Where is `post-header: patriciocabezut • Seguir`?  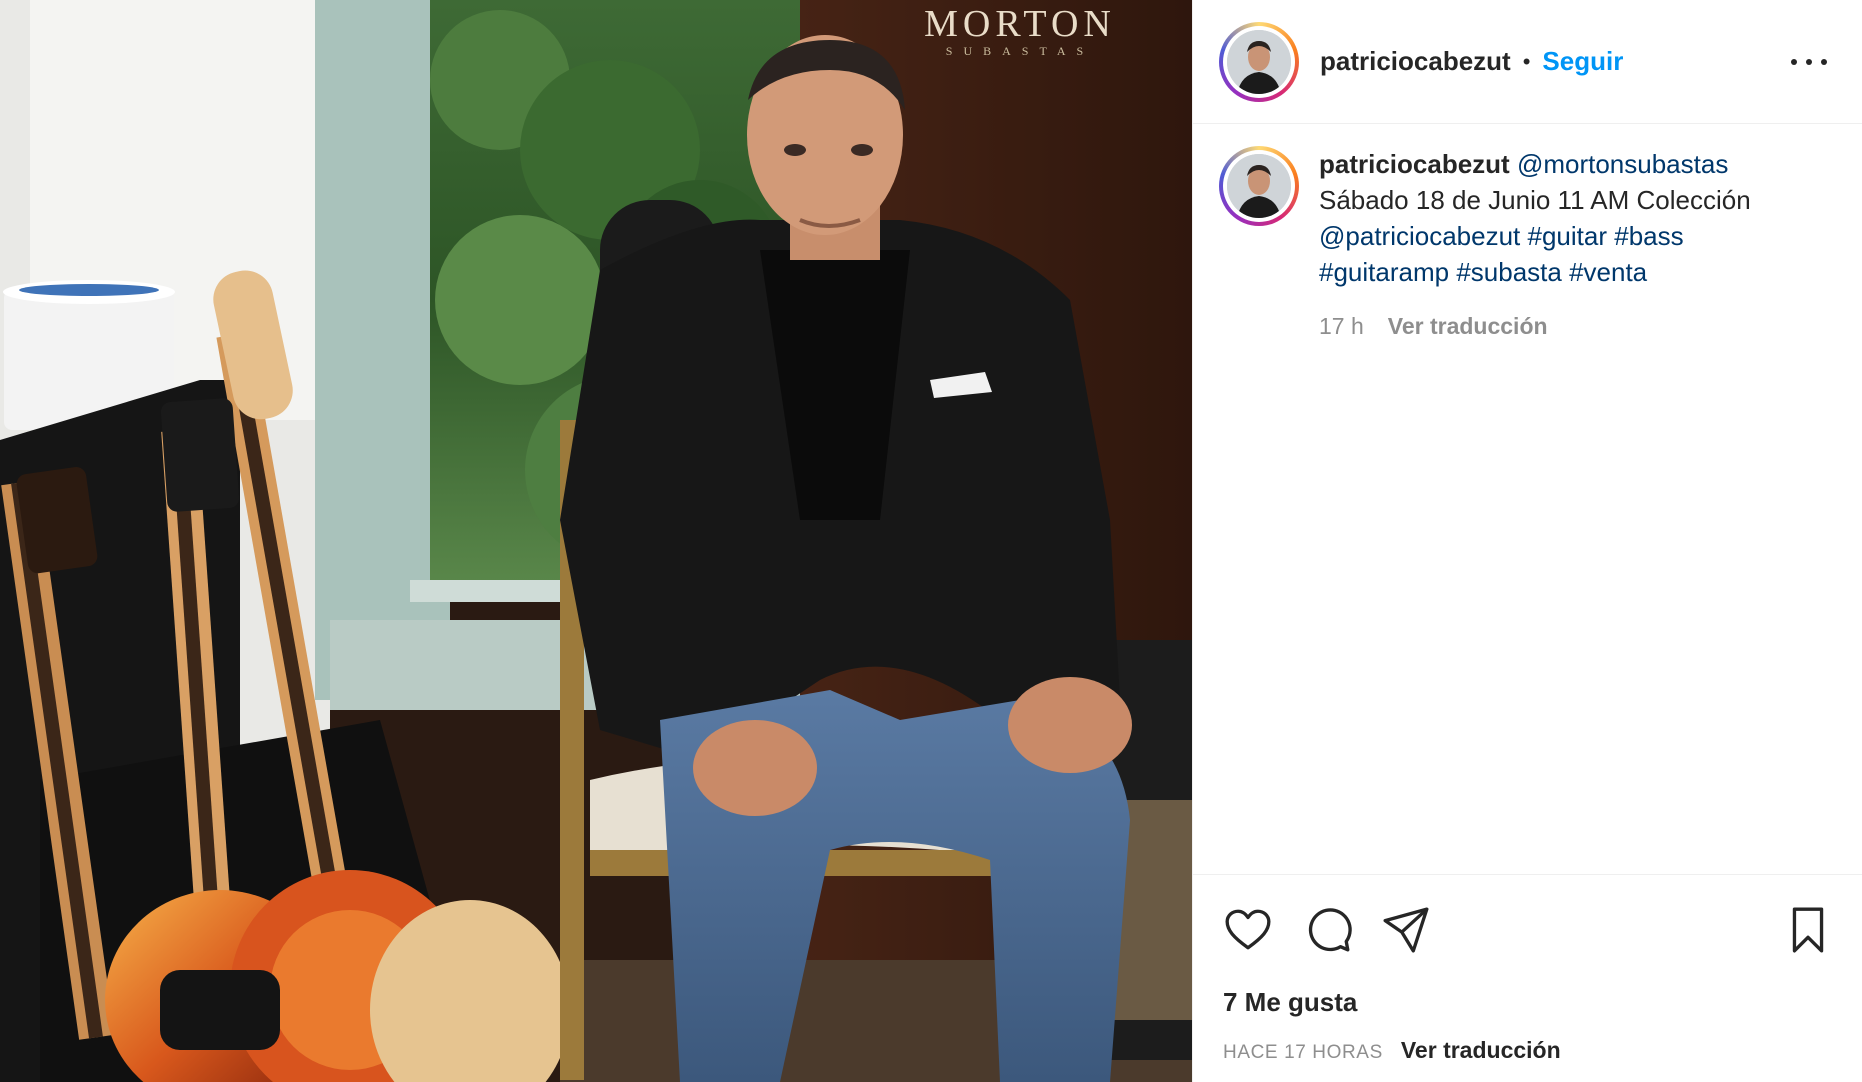
post-header: patriciocabezut • Seguir is located at coordinates (1527, 62).